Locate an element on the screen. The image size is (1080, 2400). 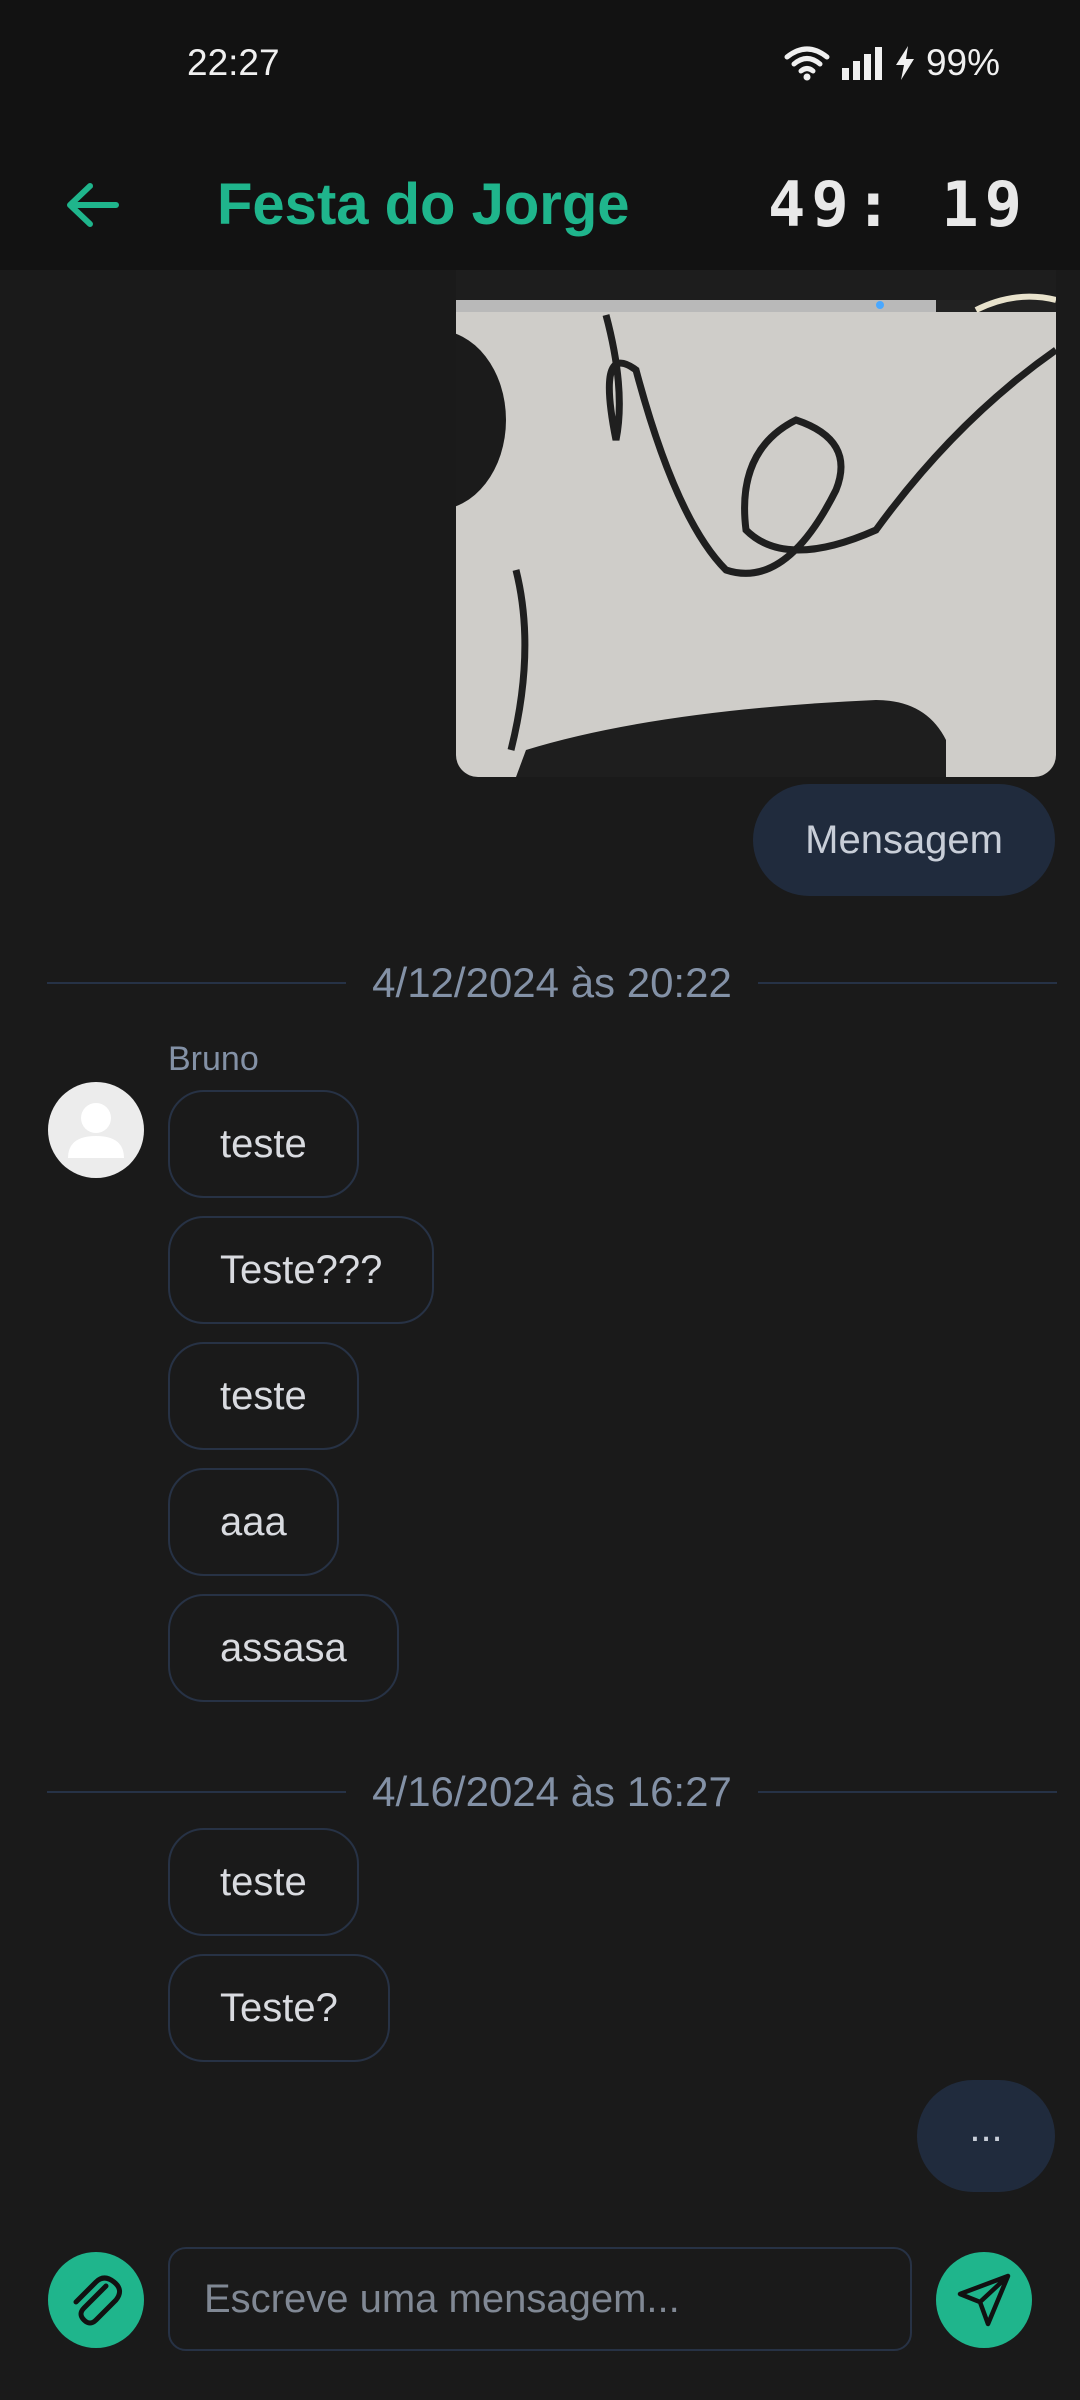
status-time: 22:27 is located at coordinates (233, 62).